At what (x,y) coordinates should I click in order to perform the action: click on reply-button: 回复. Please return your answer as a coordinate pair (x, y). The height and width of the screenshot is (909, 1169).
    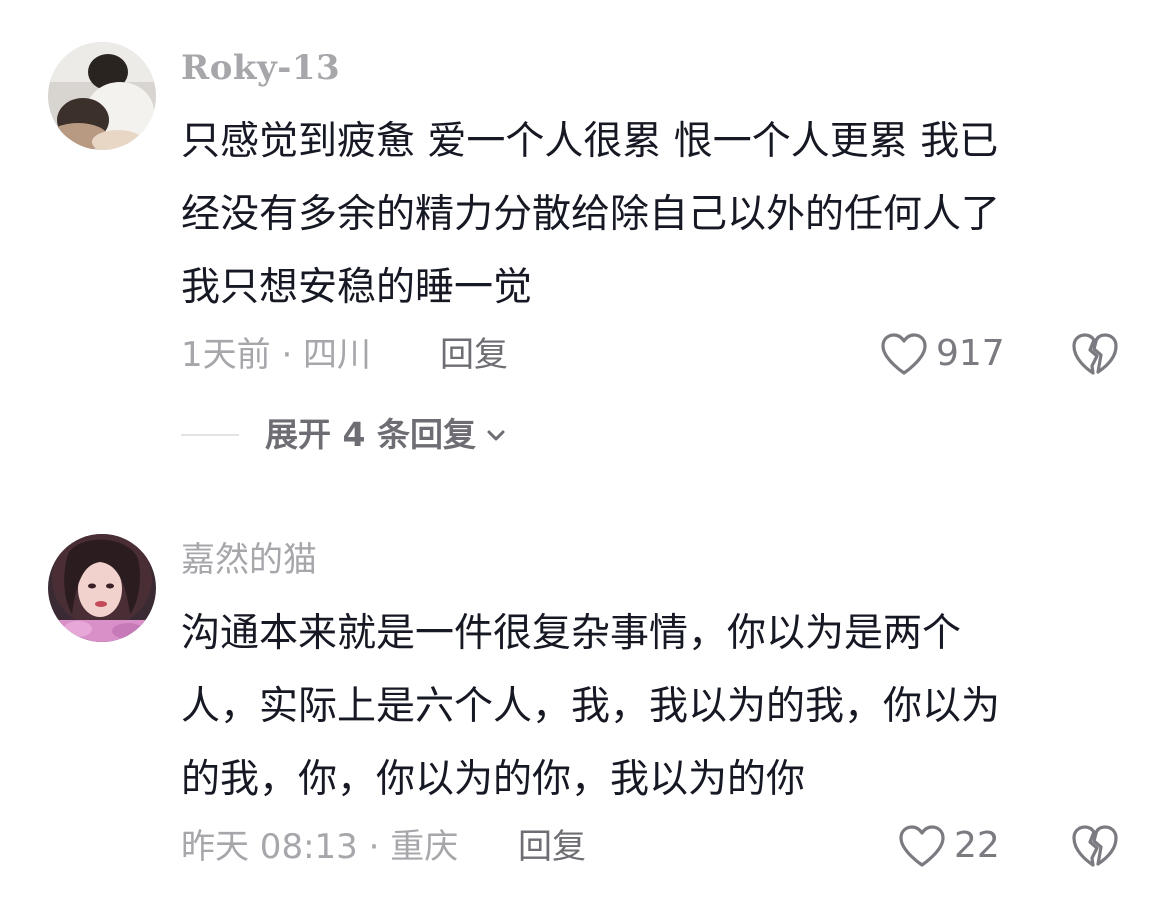
    Looking at the image, I should click on (552, 847).